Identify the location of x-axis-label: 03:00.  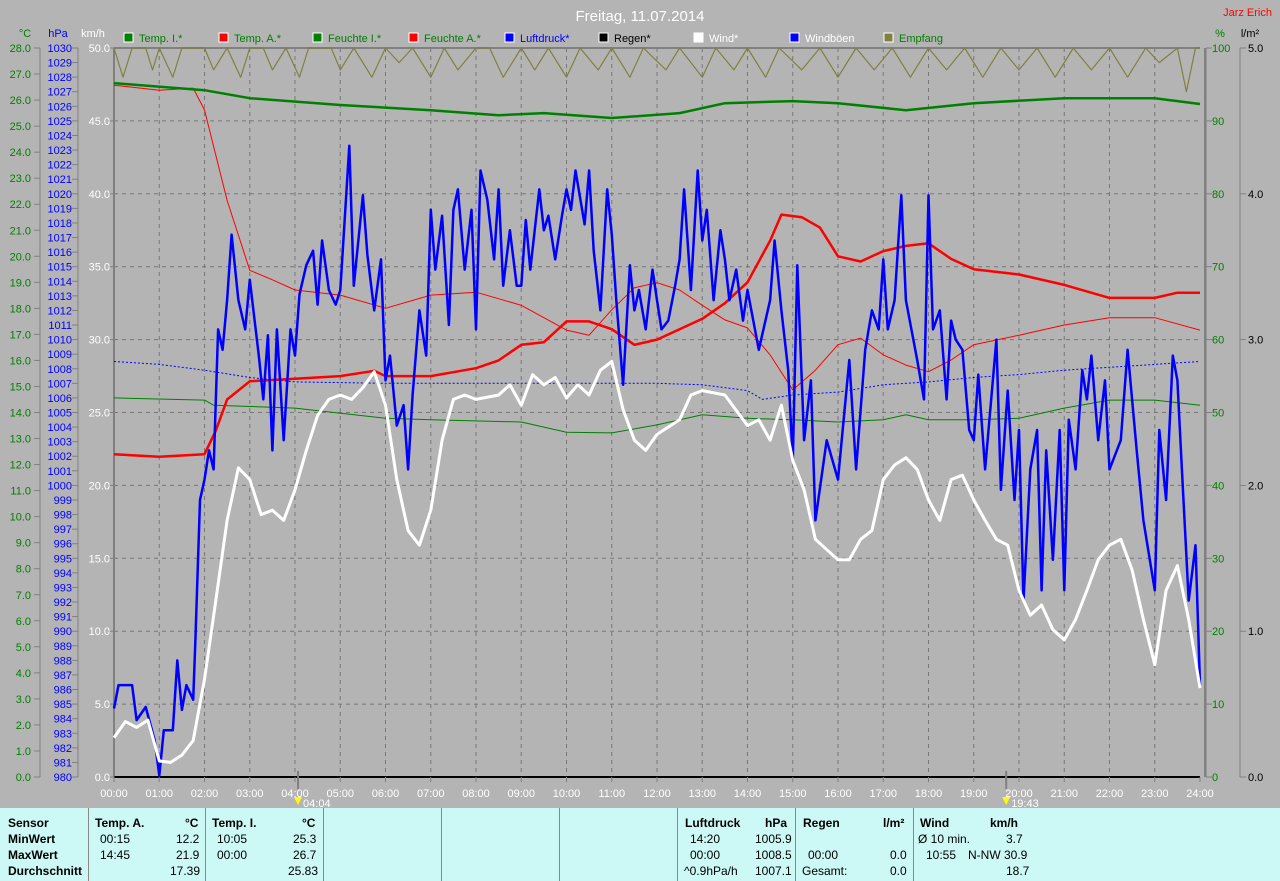
(250, 794).